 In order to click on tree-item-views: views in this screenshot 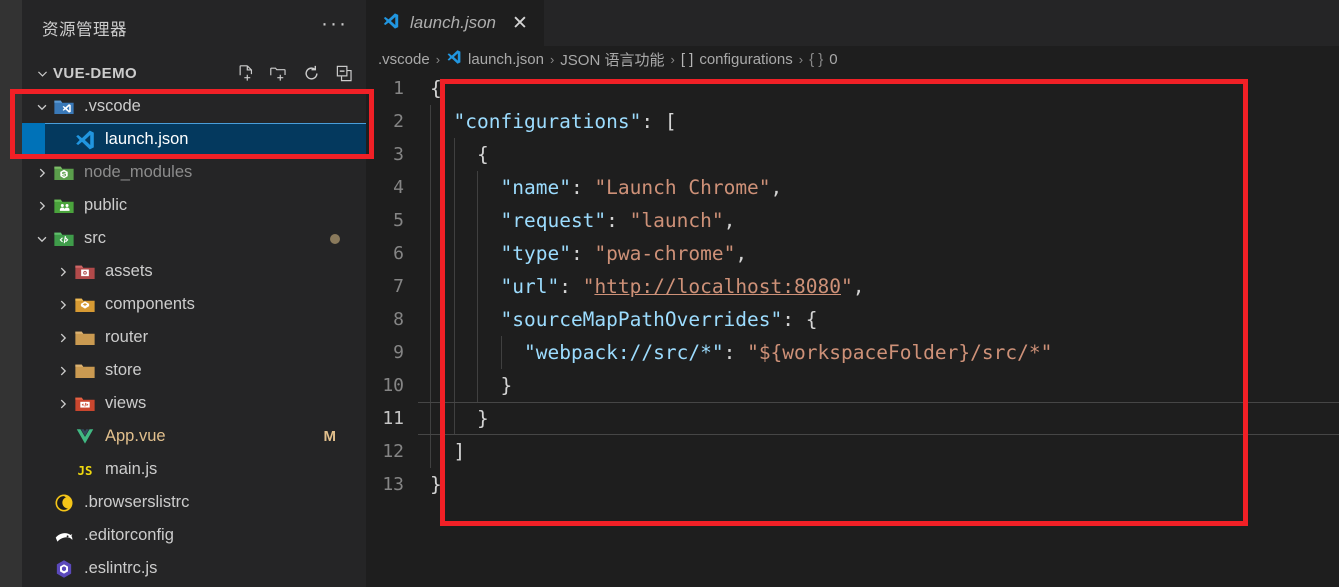, I will do `click(194, 403)`.